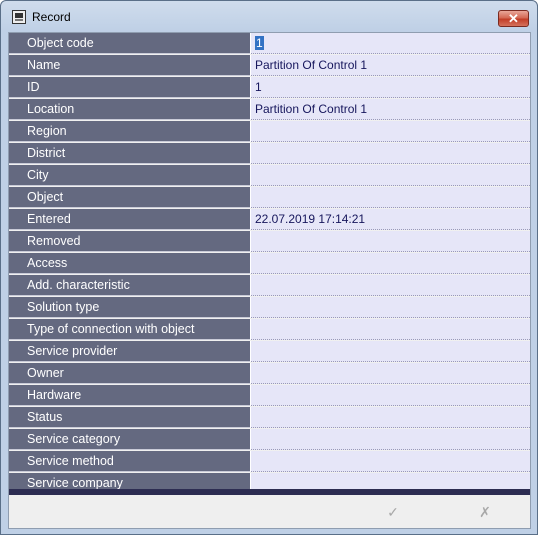  What do you see at coordinates (51, 17) in the screenshot?
I see `window-title: Record` at bounding box center [51, 17].